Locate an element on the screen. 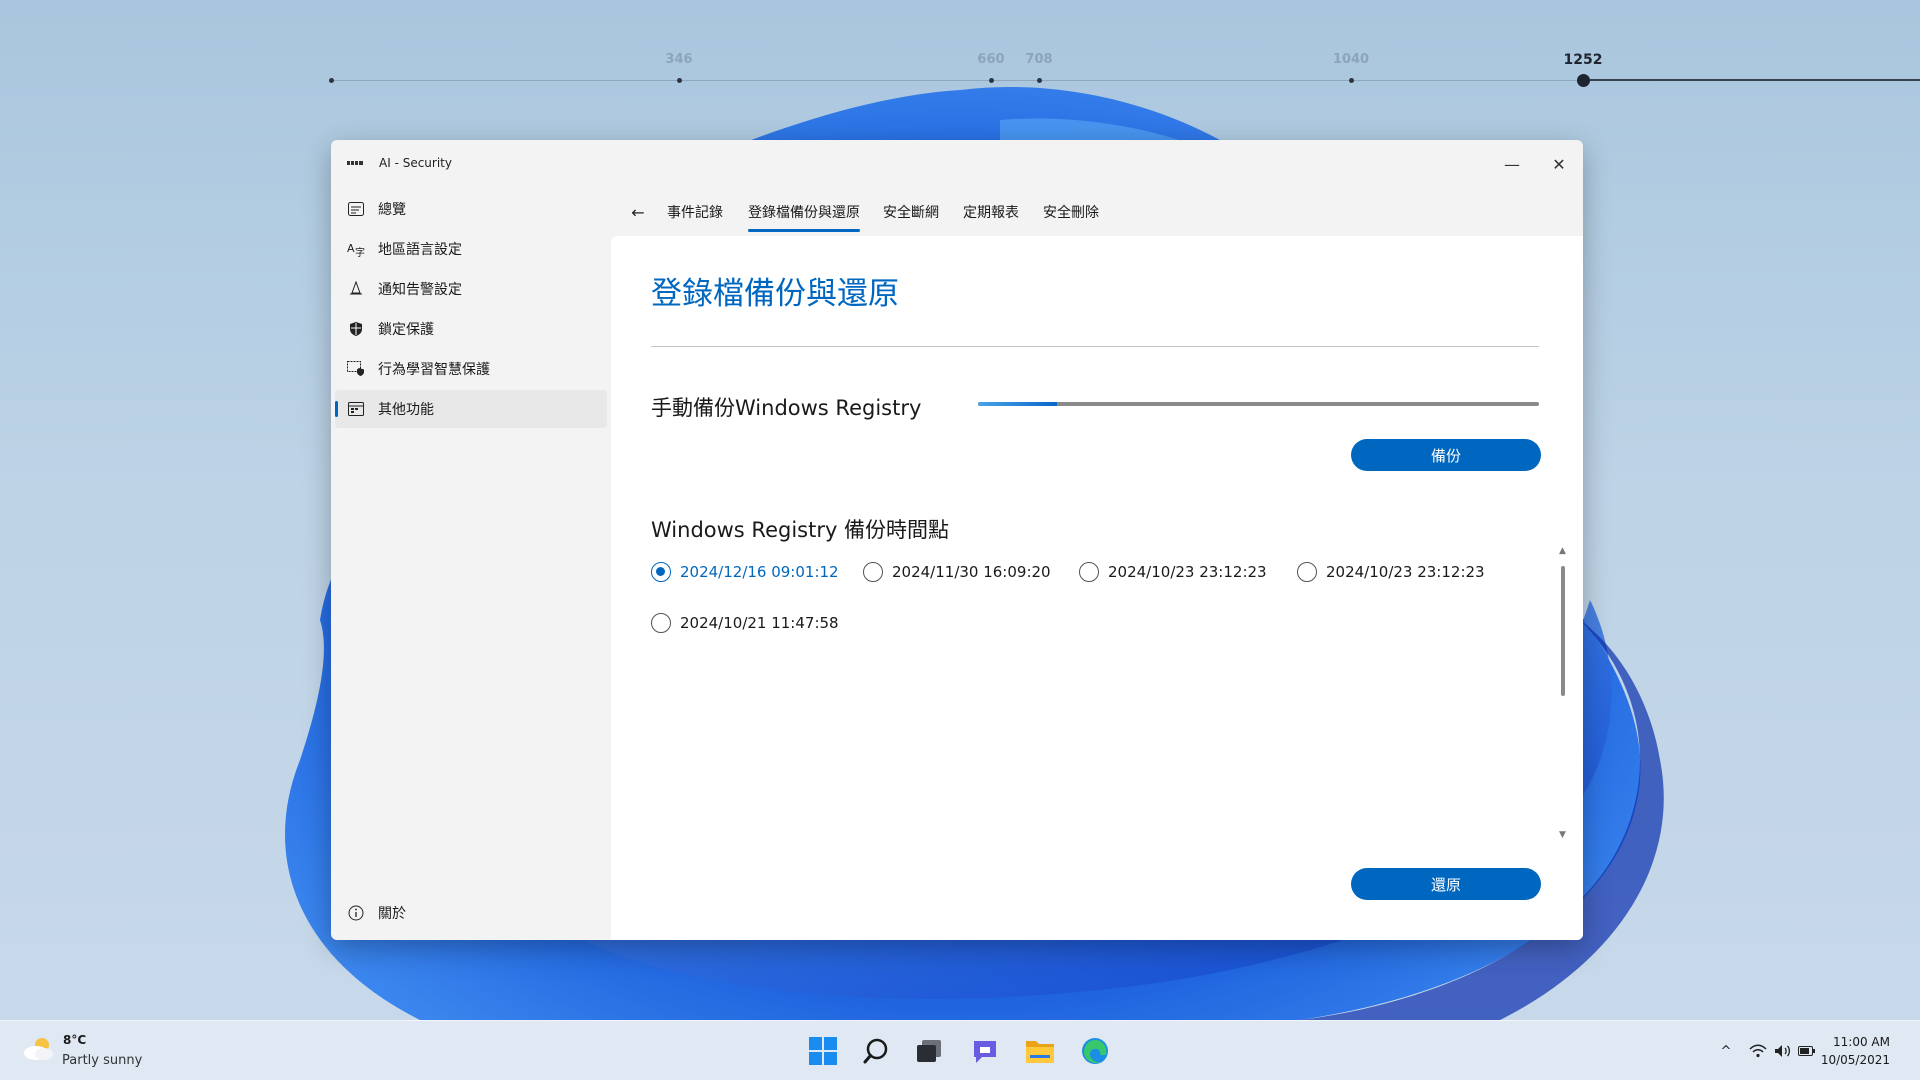 The width and height of the screenshot is (1920, 1080). sidebar-item-label: 鎖定保護 is located at coordinates (406, 330).